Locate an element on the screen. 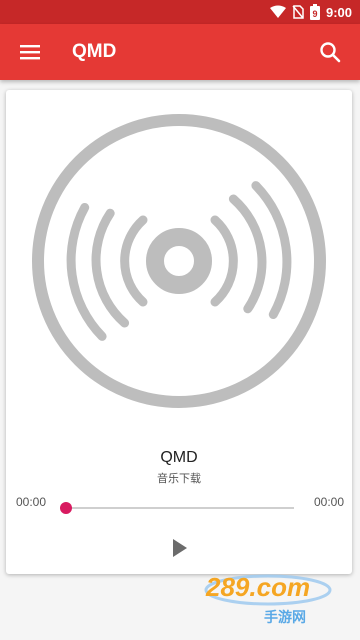 The image size is (360, 640). wifi-icon is located at coordinates (277, 11).